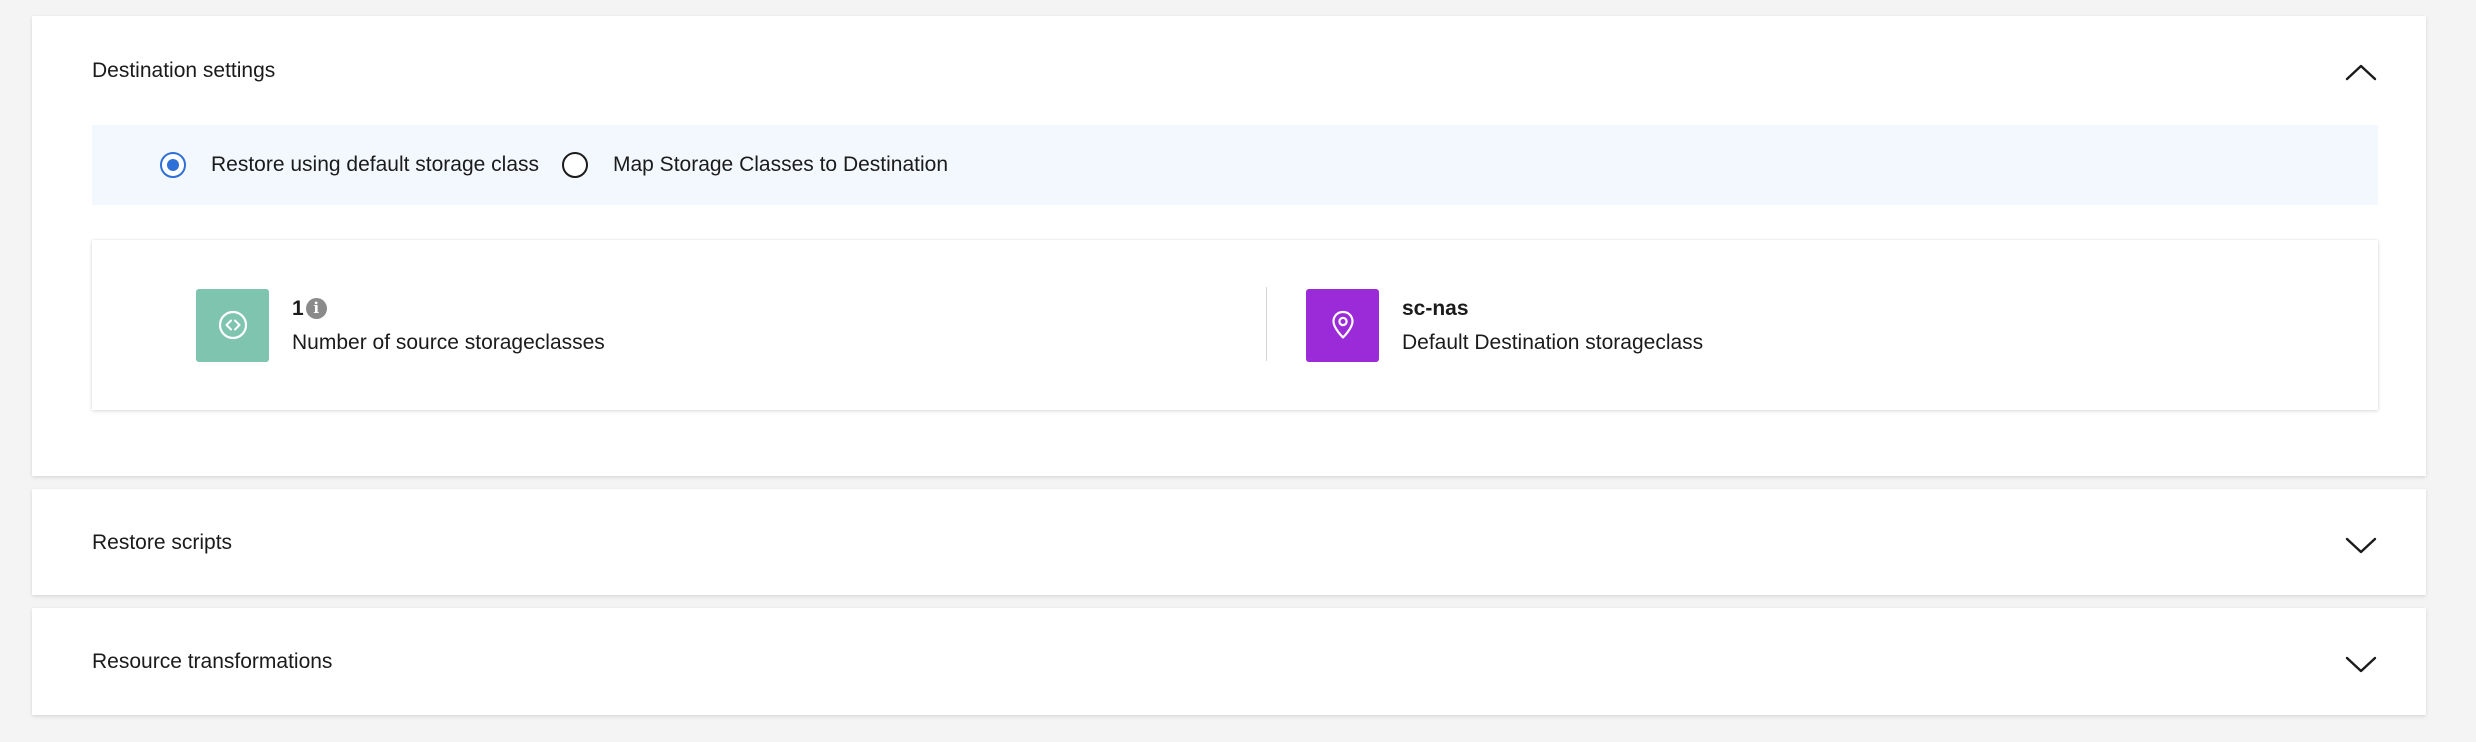  I want to click on location-pin-icon, so click(1342, 325).